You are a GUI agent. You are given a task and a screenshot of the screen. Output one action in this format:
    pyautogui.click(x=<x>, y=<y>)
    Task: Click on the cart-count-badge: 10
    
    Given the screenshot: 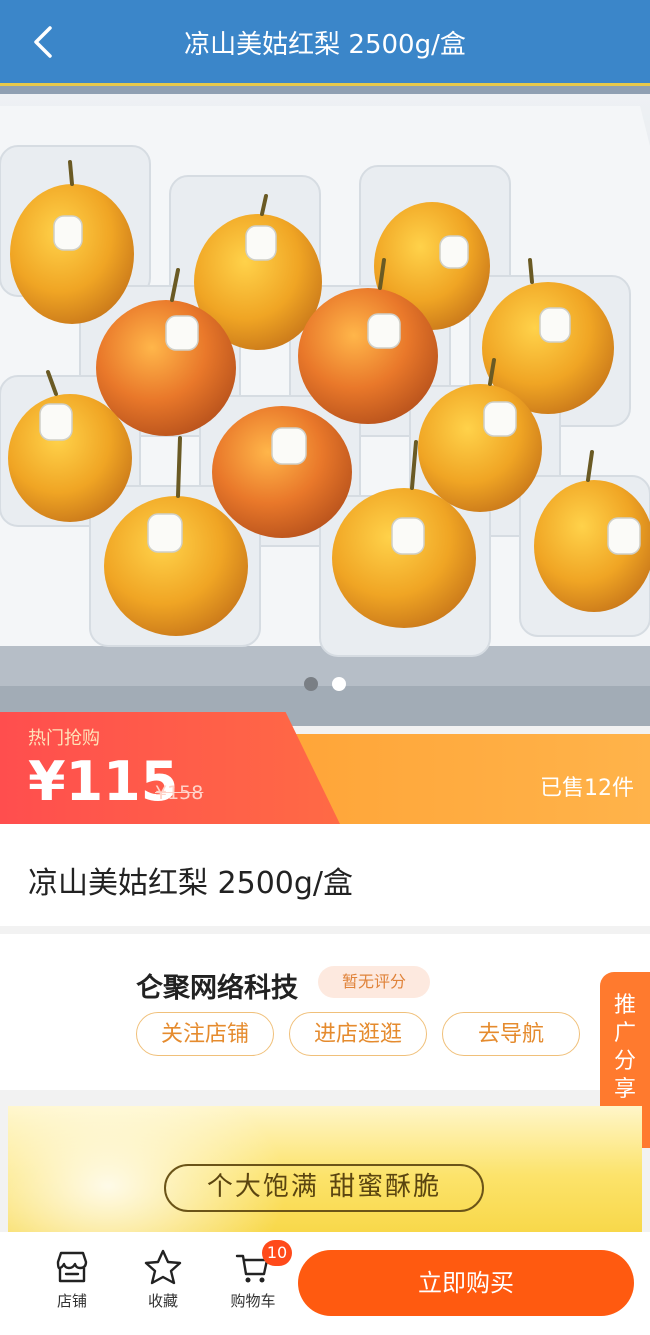 What is the action you would take?
    pyautogui.click(x=277, y=1253)
    